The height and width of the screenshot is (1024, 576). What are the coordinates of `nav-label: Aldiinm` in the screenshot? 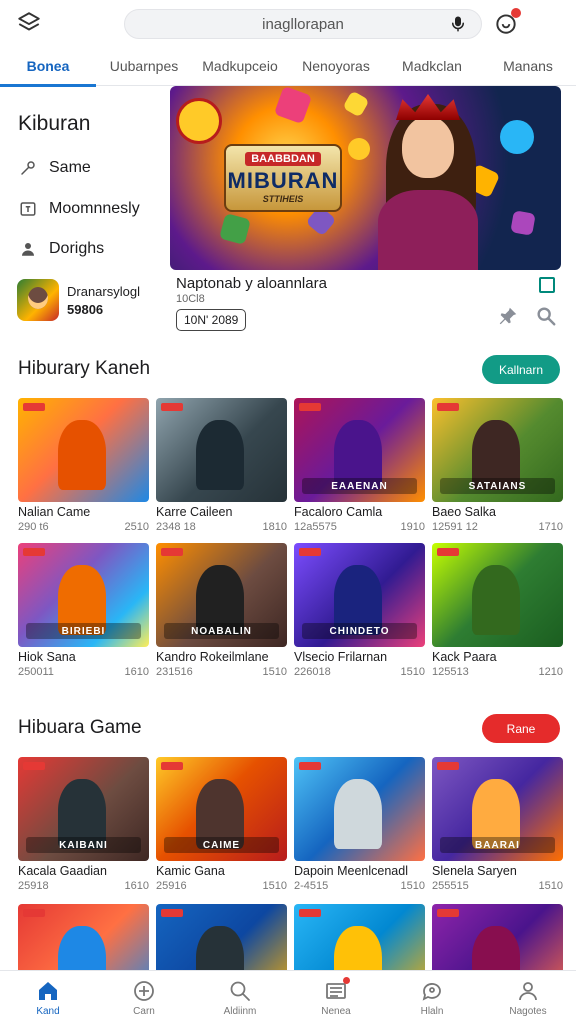 It's located at (240, 1011).